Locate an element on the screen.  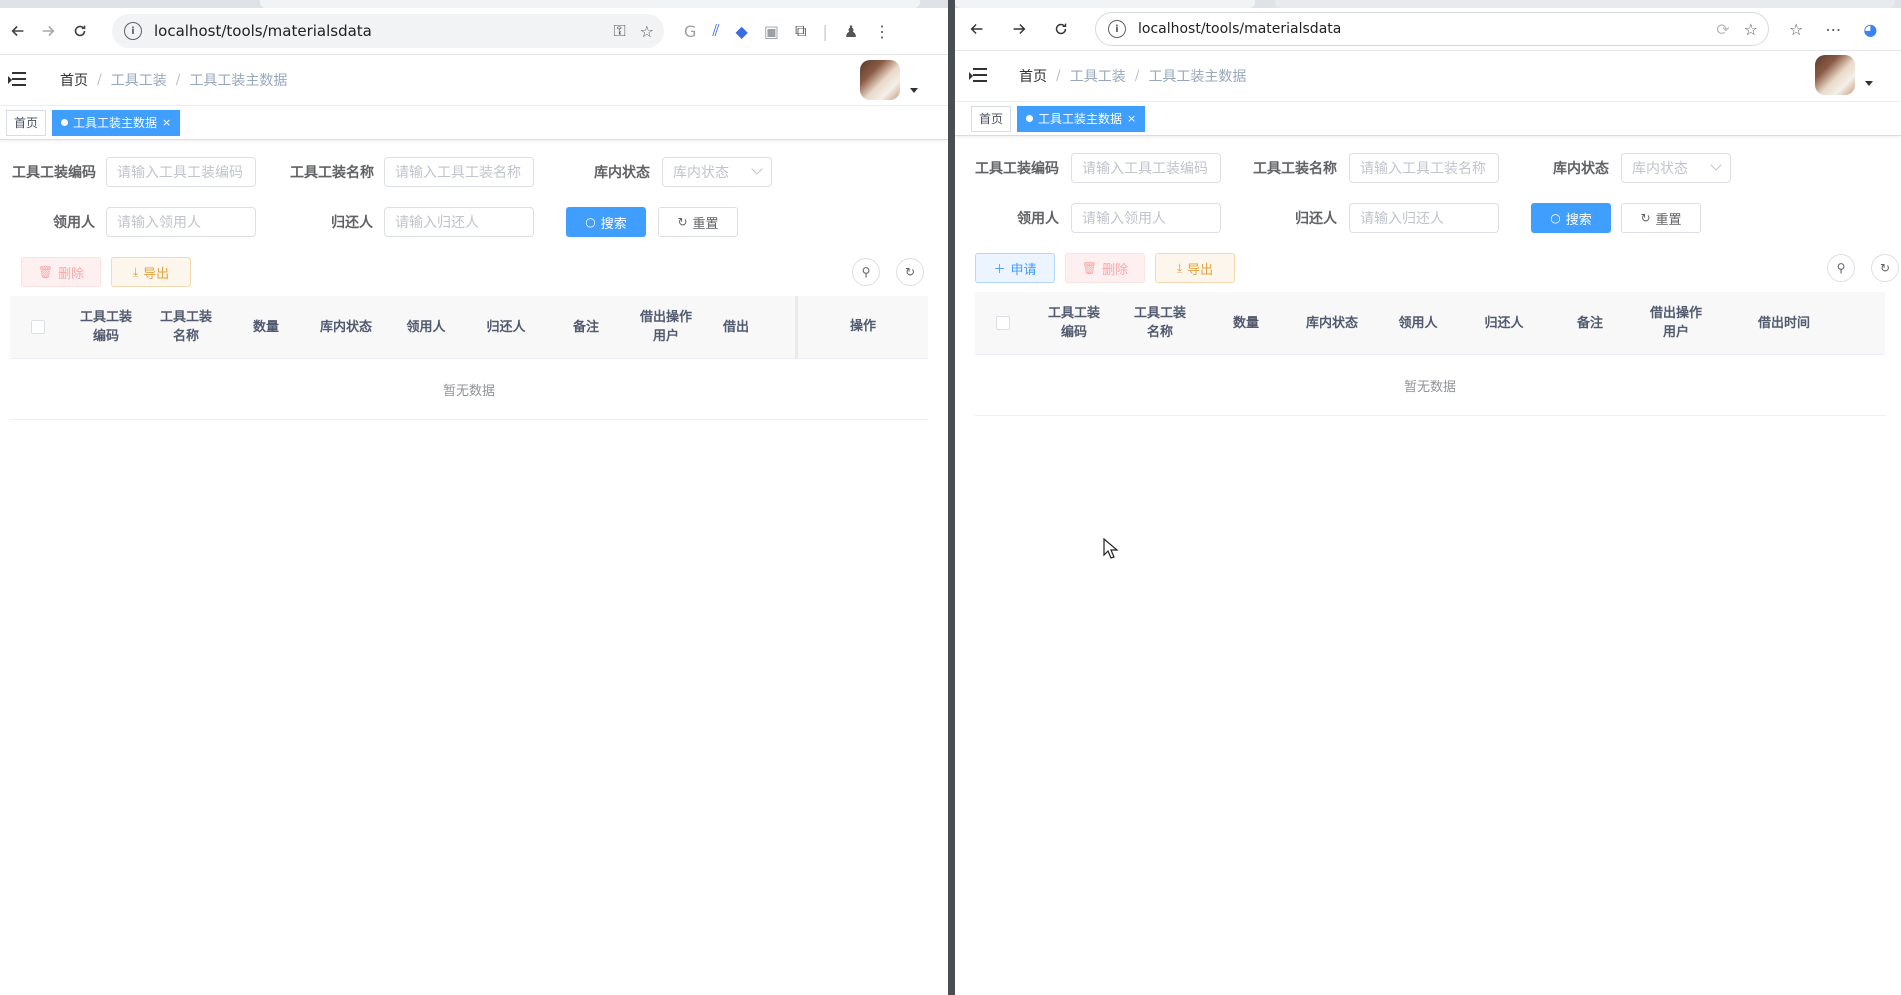
window-divider is located at coordinates (951, 497).